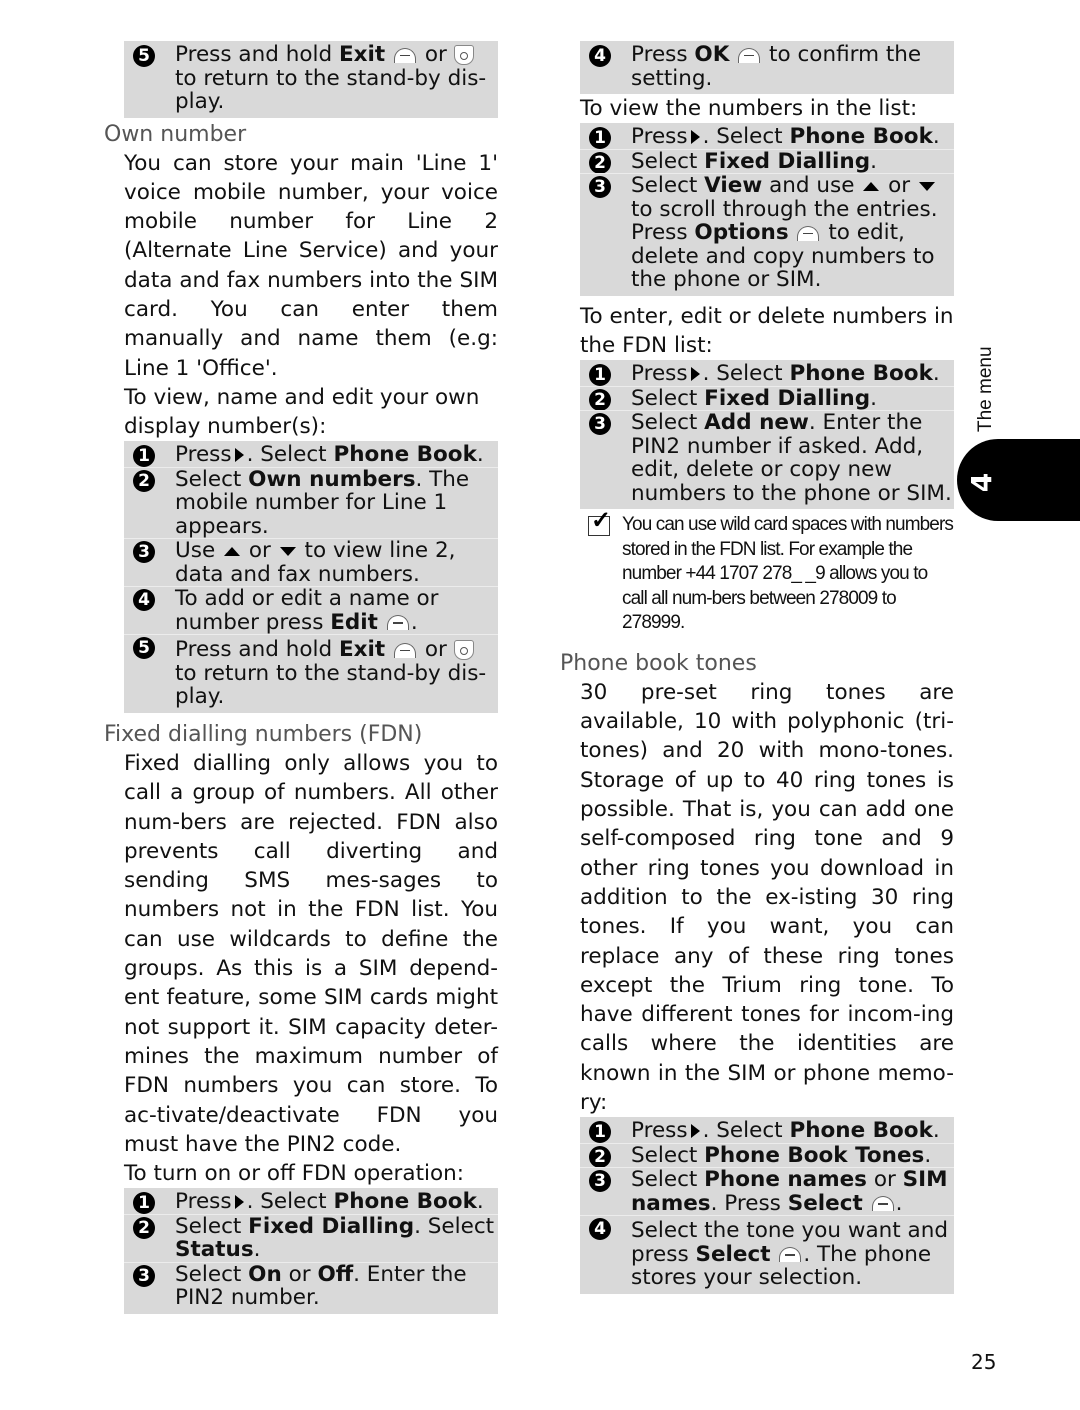 The image size is (1080, 1410). What do you see at coordinates (982, 482) in the screenshot?
I see `chapter-number: 4` at bounding box center [982, 482].